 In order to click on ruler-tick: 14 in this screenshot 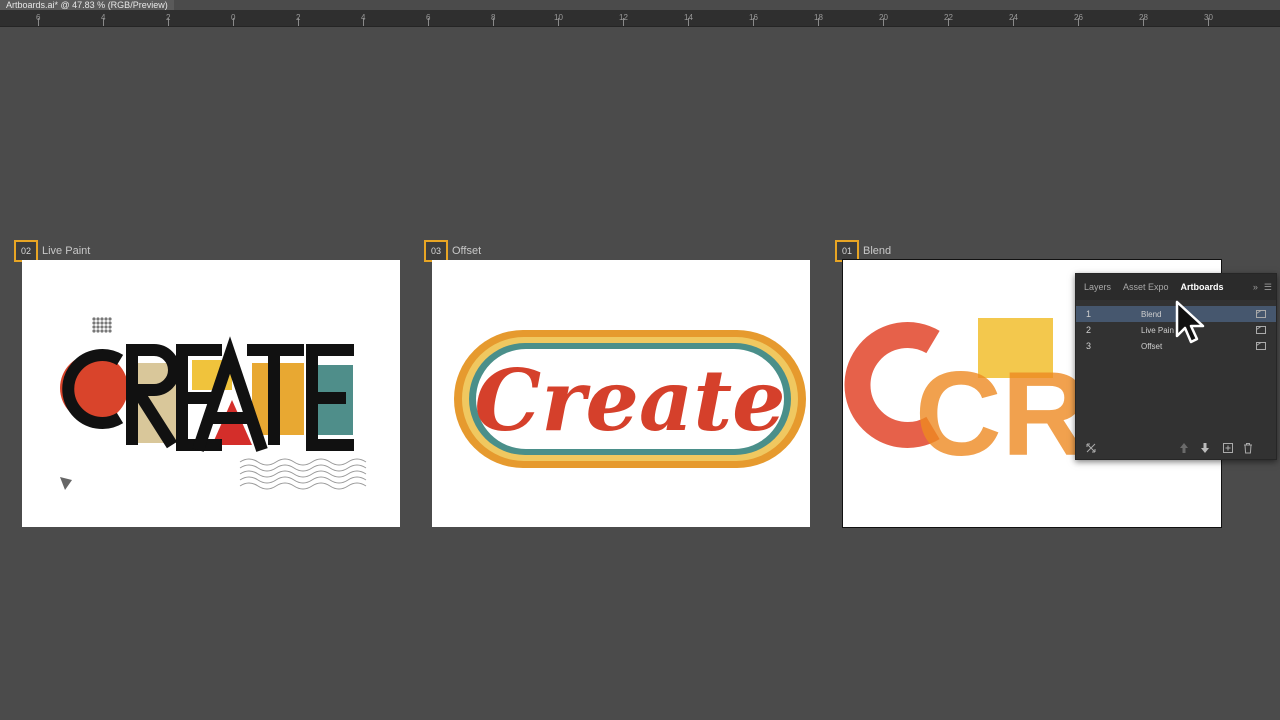, I will do `click(688, 17)`.